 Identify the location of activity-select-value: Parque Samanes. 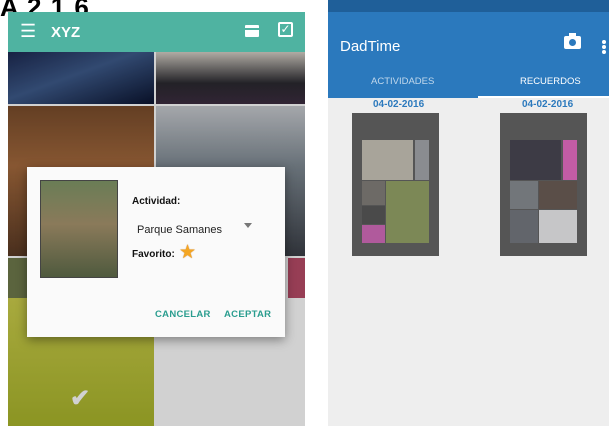
(179, 230).